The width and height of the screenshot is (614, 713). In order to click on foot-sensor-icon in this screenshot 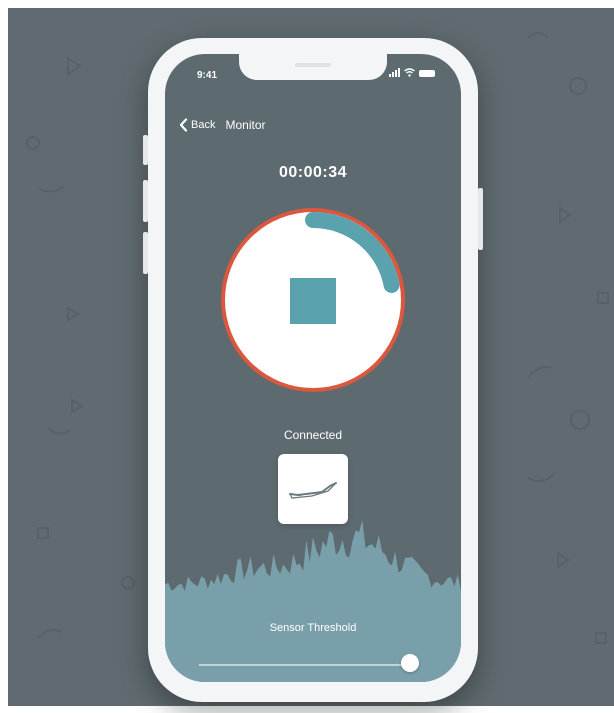, I will do `click(313, 490)`.